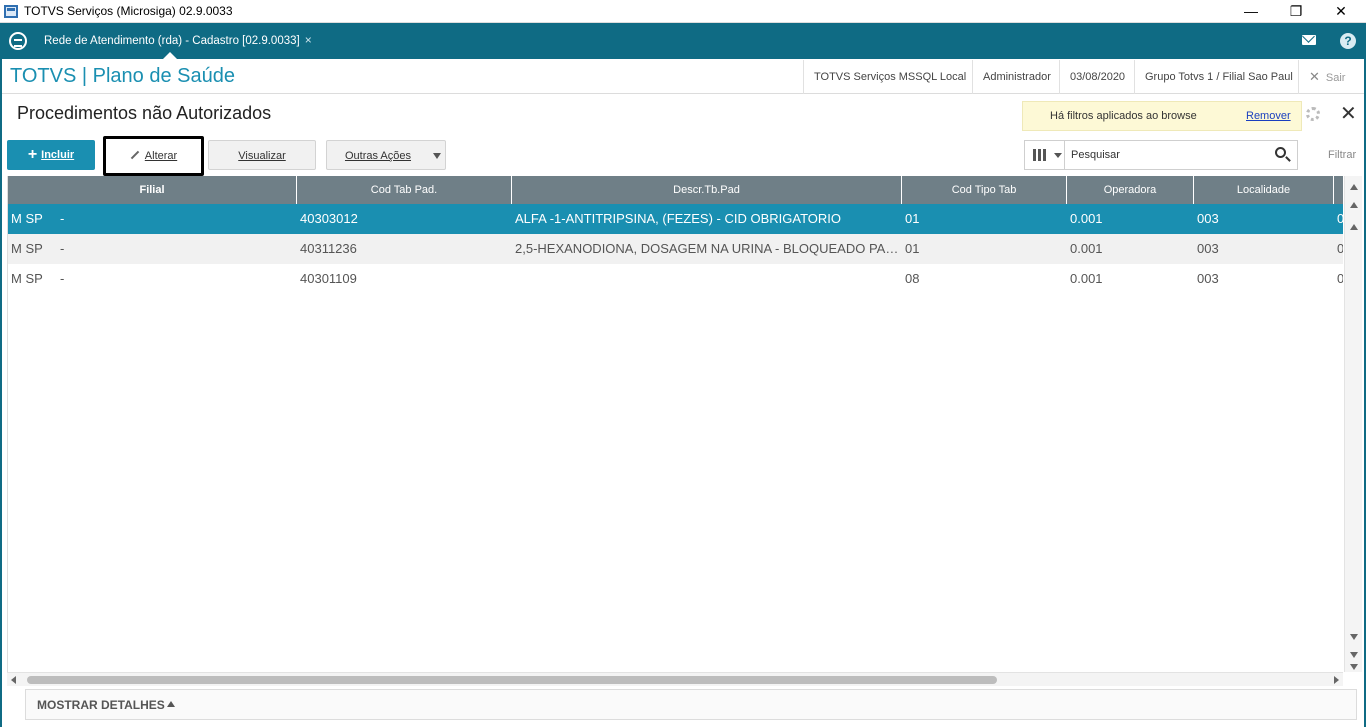 The width and height of the screenshot is (1366, 727). Describe the element at coordinates (18, 41) in the screenshot. I see `totvs-logo-icon` at that location.